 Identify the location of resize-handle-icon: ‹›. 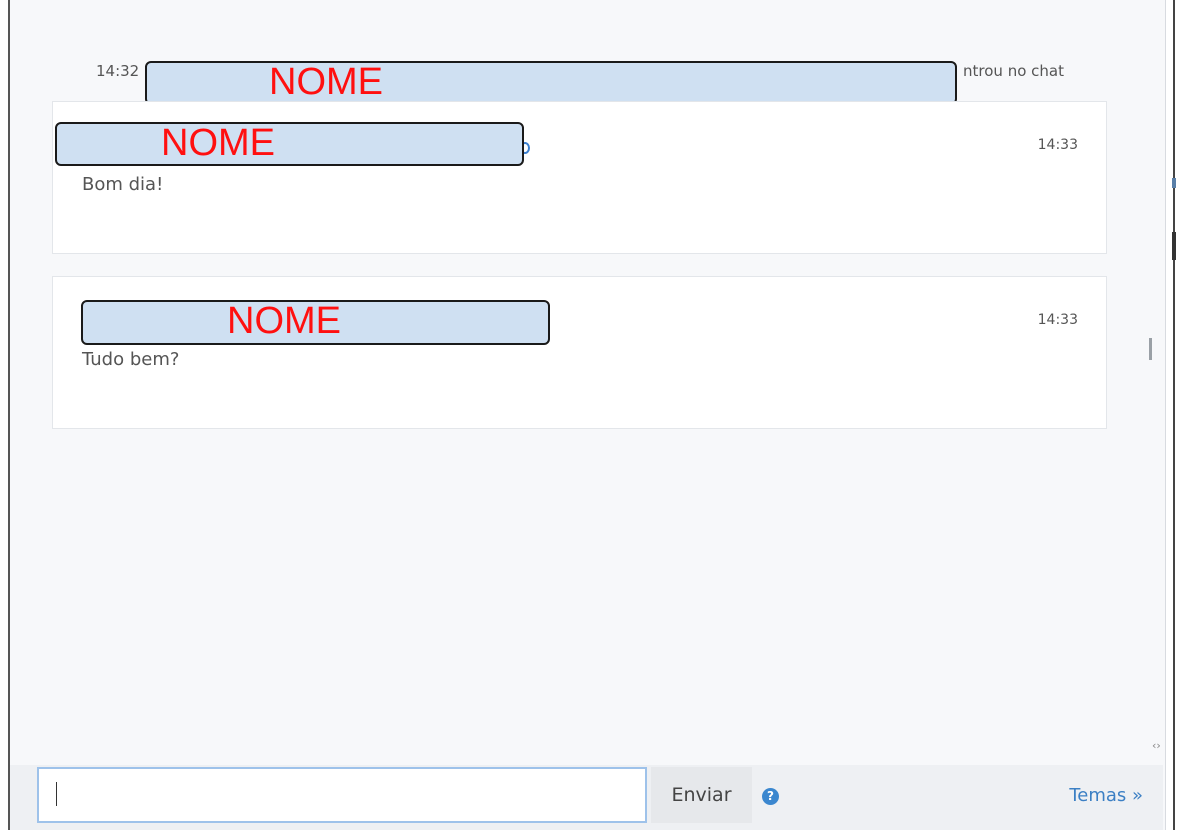
(1156, 745).